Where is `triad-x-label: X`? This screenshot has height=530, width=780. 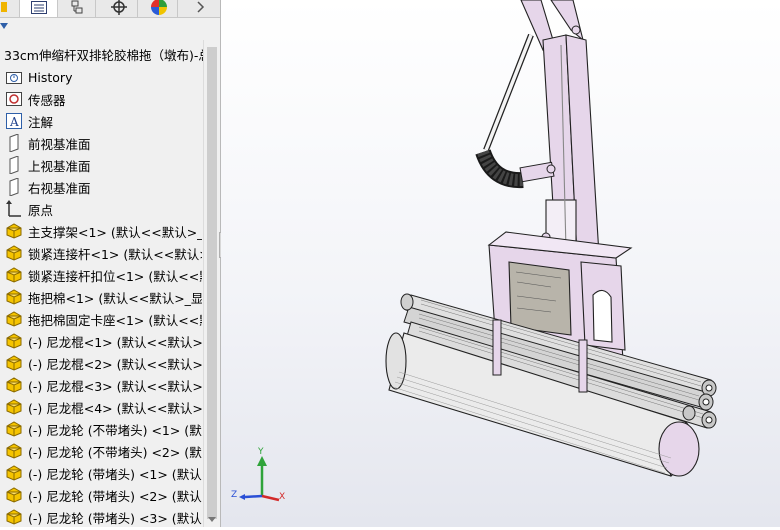 triad-x-label: X is located at coordinates (282, 497).